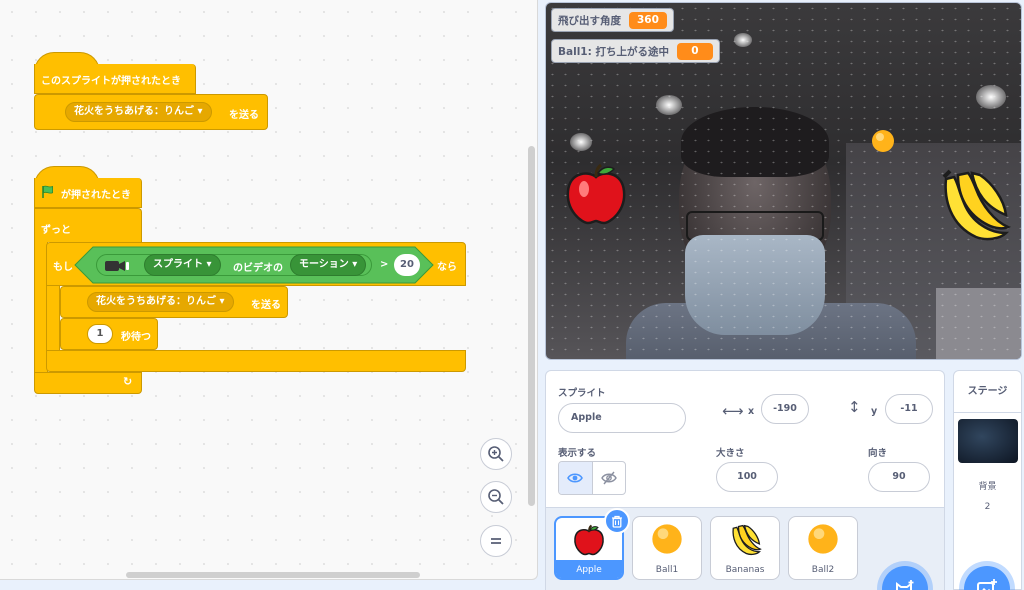 This screenshot has width=1024, height=590. I want to click on loop-arrow-icon: ↻, so click(128, 381).